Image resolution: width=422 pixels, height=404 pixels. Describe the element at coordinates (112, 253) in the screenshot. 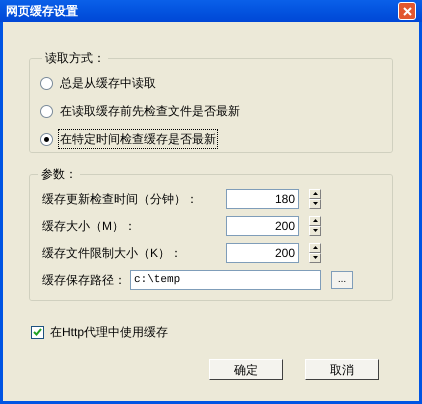

I see `field-label: 缓存文件限制大小（K）：` at that location.